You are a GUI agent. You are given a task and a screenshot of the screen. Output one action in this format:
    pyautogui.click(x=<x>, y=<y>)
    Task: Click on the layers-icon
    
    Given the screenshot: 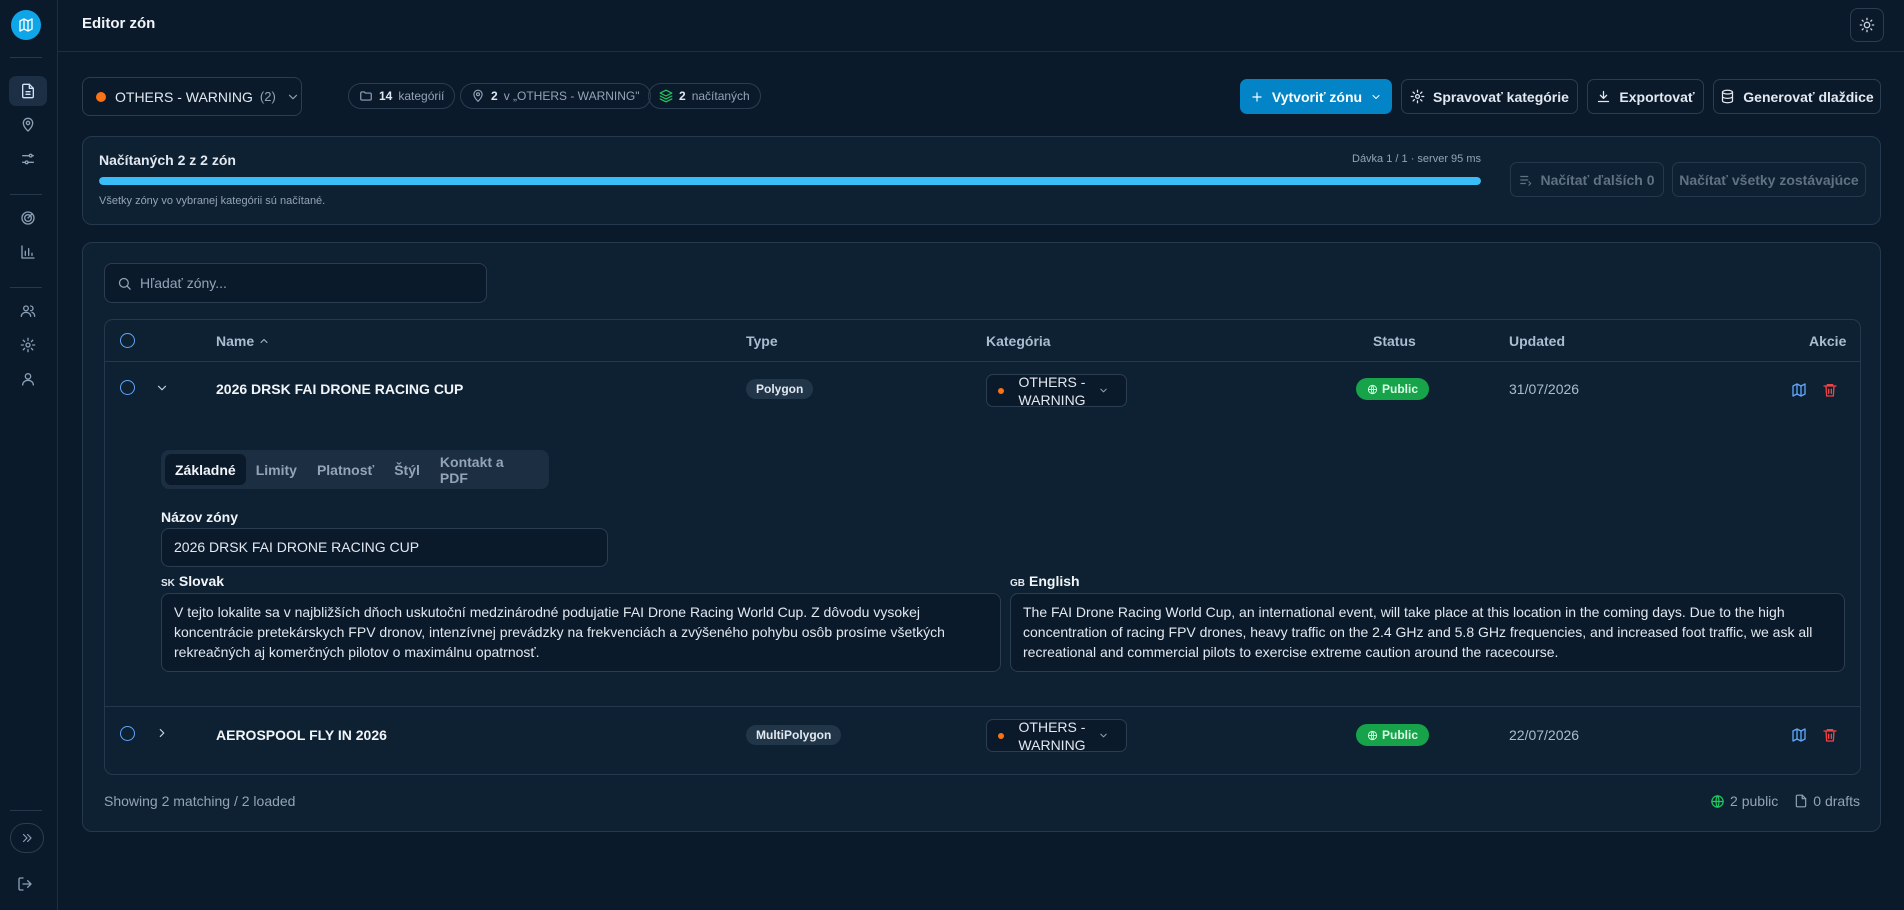 What is the action you would take?
    pyautogui.click(x=666, y=96)
    